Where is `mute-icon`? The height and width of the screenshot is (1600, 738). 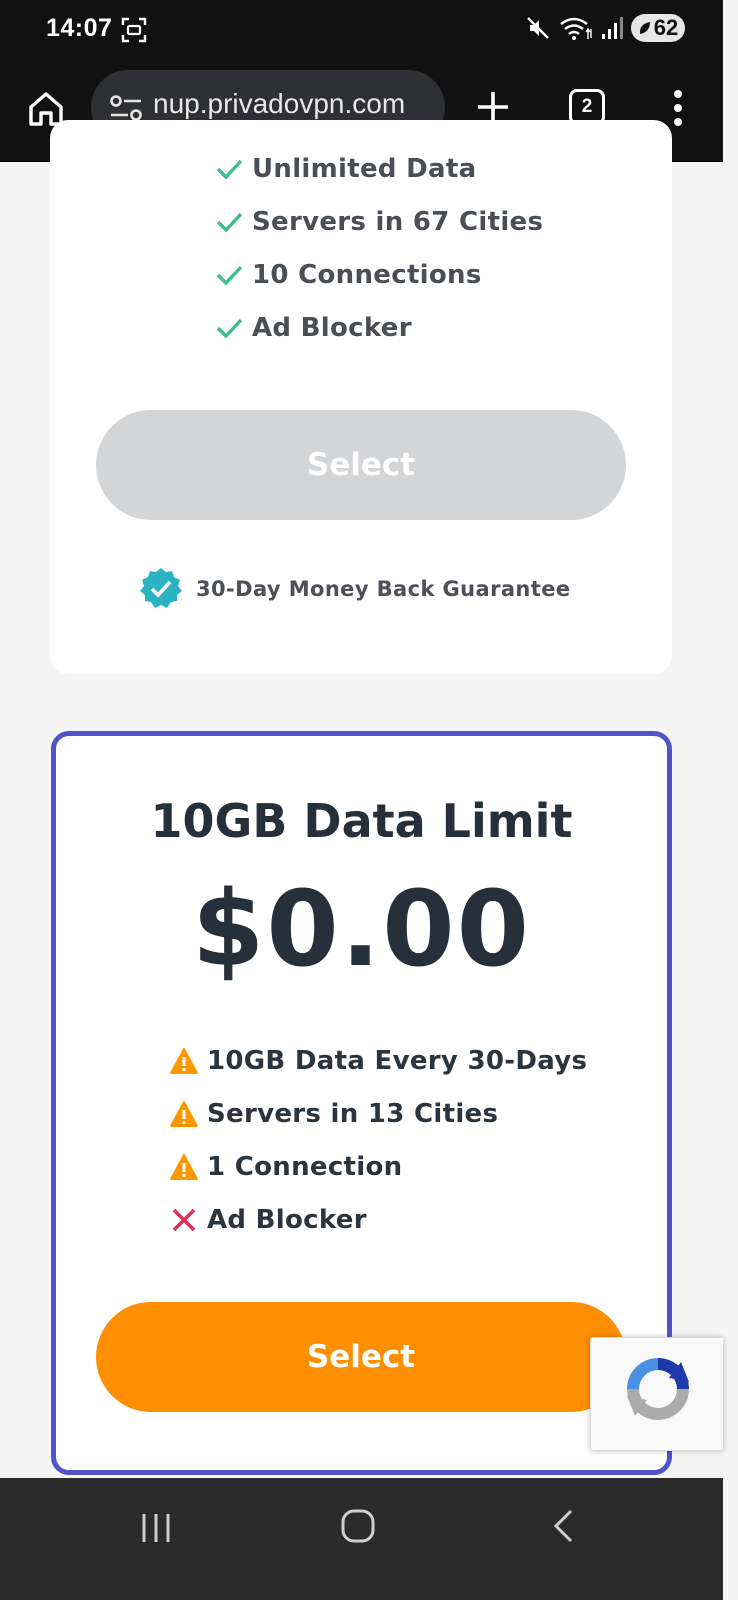 mute-icon is located at coordinates (538, 28).